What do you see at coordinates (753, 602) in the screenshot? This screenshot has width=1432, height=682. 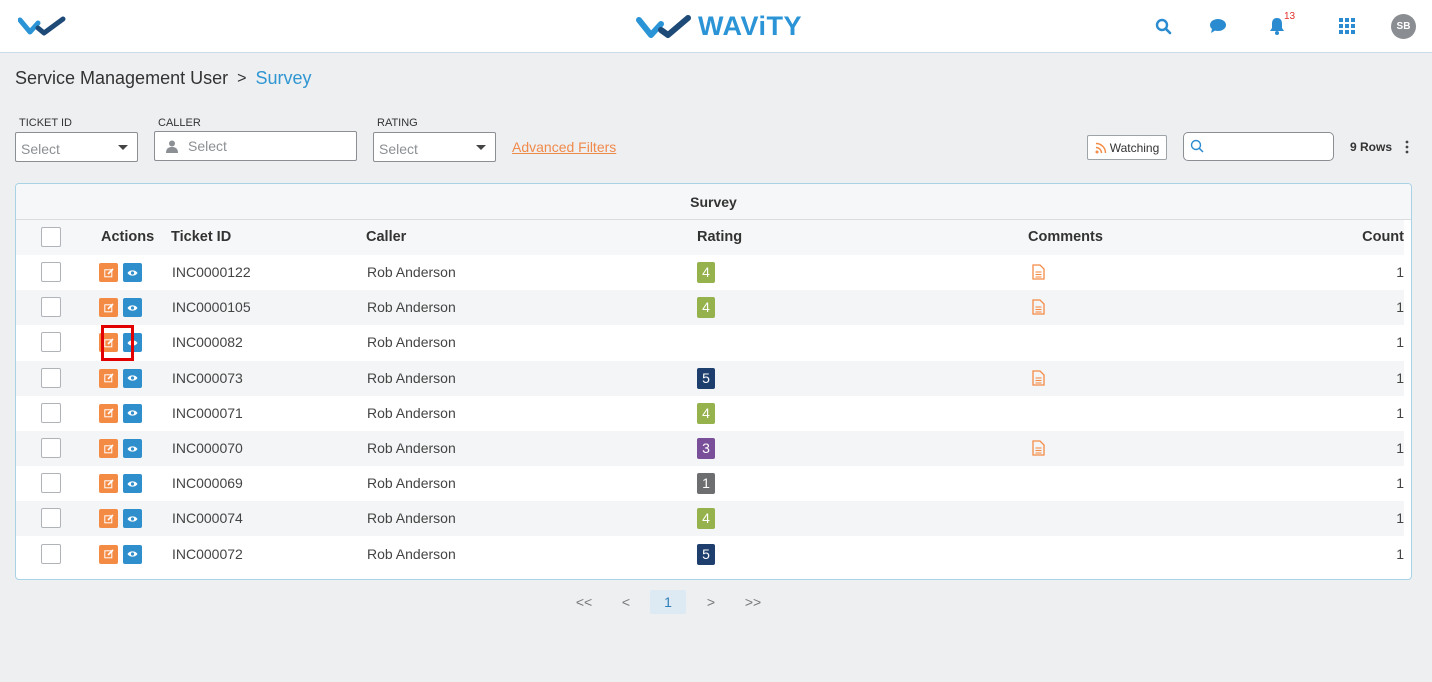 I see `last-page-button: >>` at bounding box center [753, 602].